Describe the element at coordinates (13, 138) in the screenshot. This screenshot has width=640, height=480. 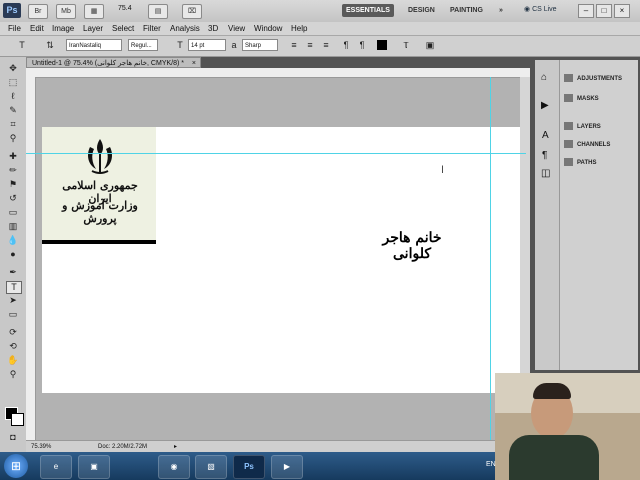
I see `eyedropper-tool-icon: ⚲` at that location.